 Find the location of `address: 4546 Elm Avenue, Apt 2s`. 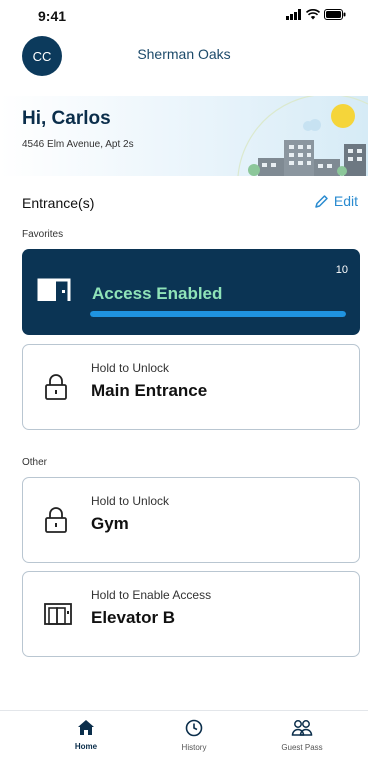

address: 4546 Elm Avenue, Apt 2s is located at coordinates (78, 144).